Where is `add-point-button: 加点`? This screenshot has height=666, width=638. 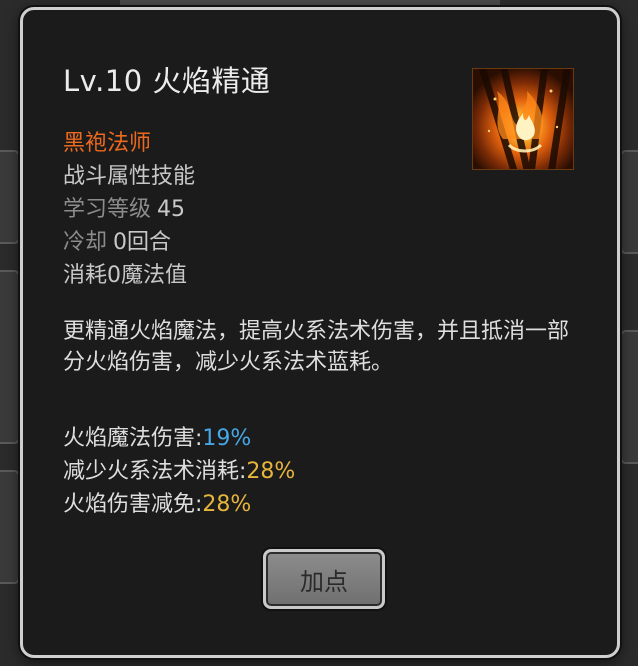 add-point-button: 加点 is located at coordinates (324, 579).